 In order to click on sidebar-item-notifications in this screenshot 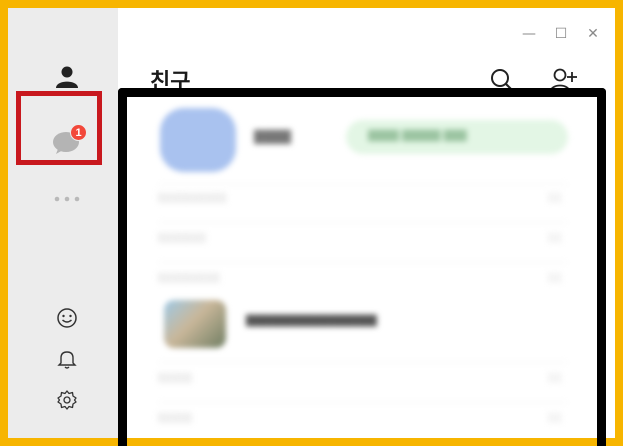, I will do `click(67, 359)`.